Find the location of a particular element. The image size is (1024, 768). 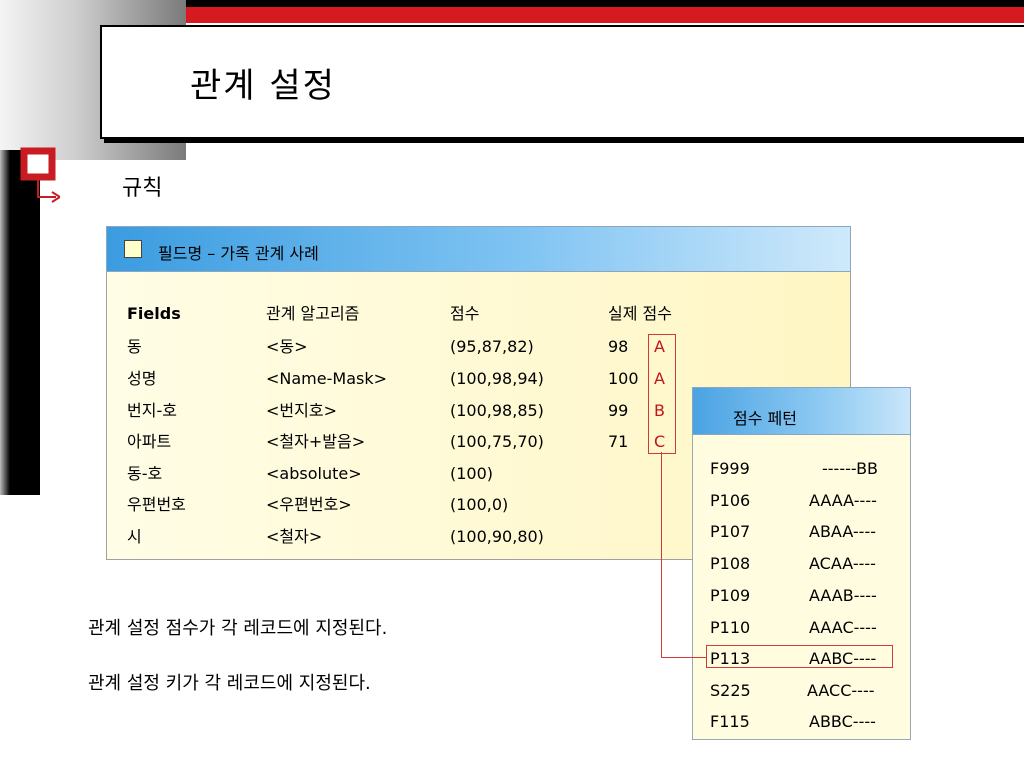

left-bar-shade is located at coordinates (5, 322).